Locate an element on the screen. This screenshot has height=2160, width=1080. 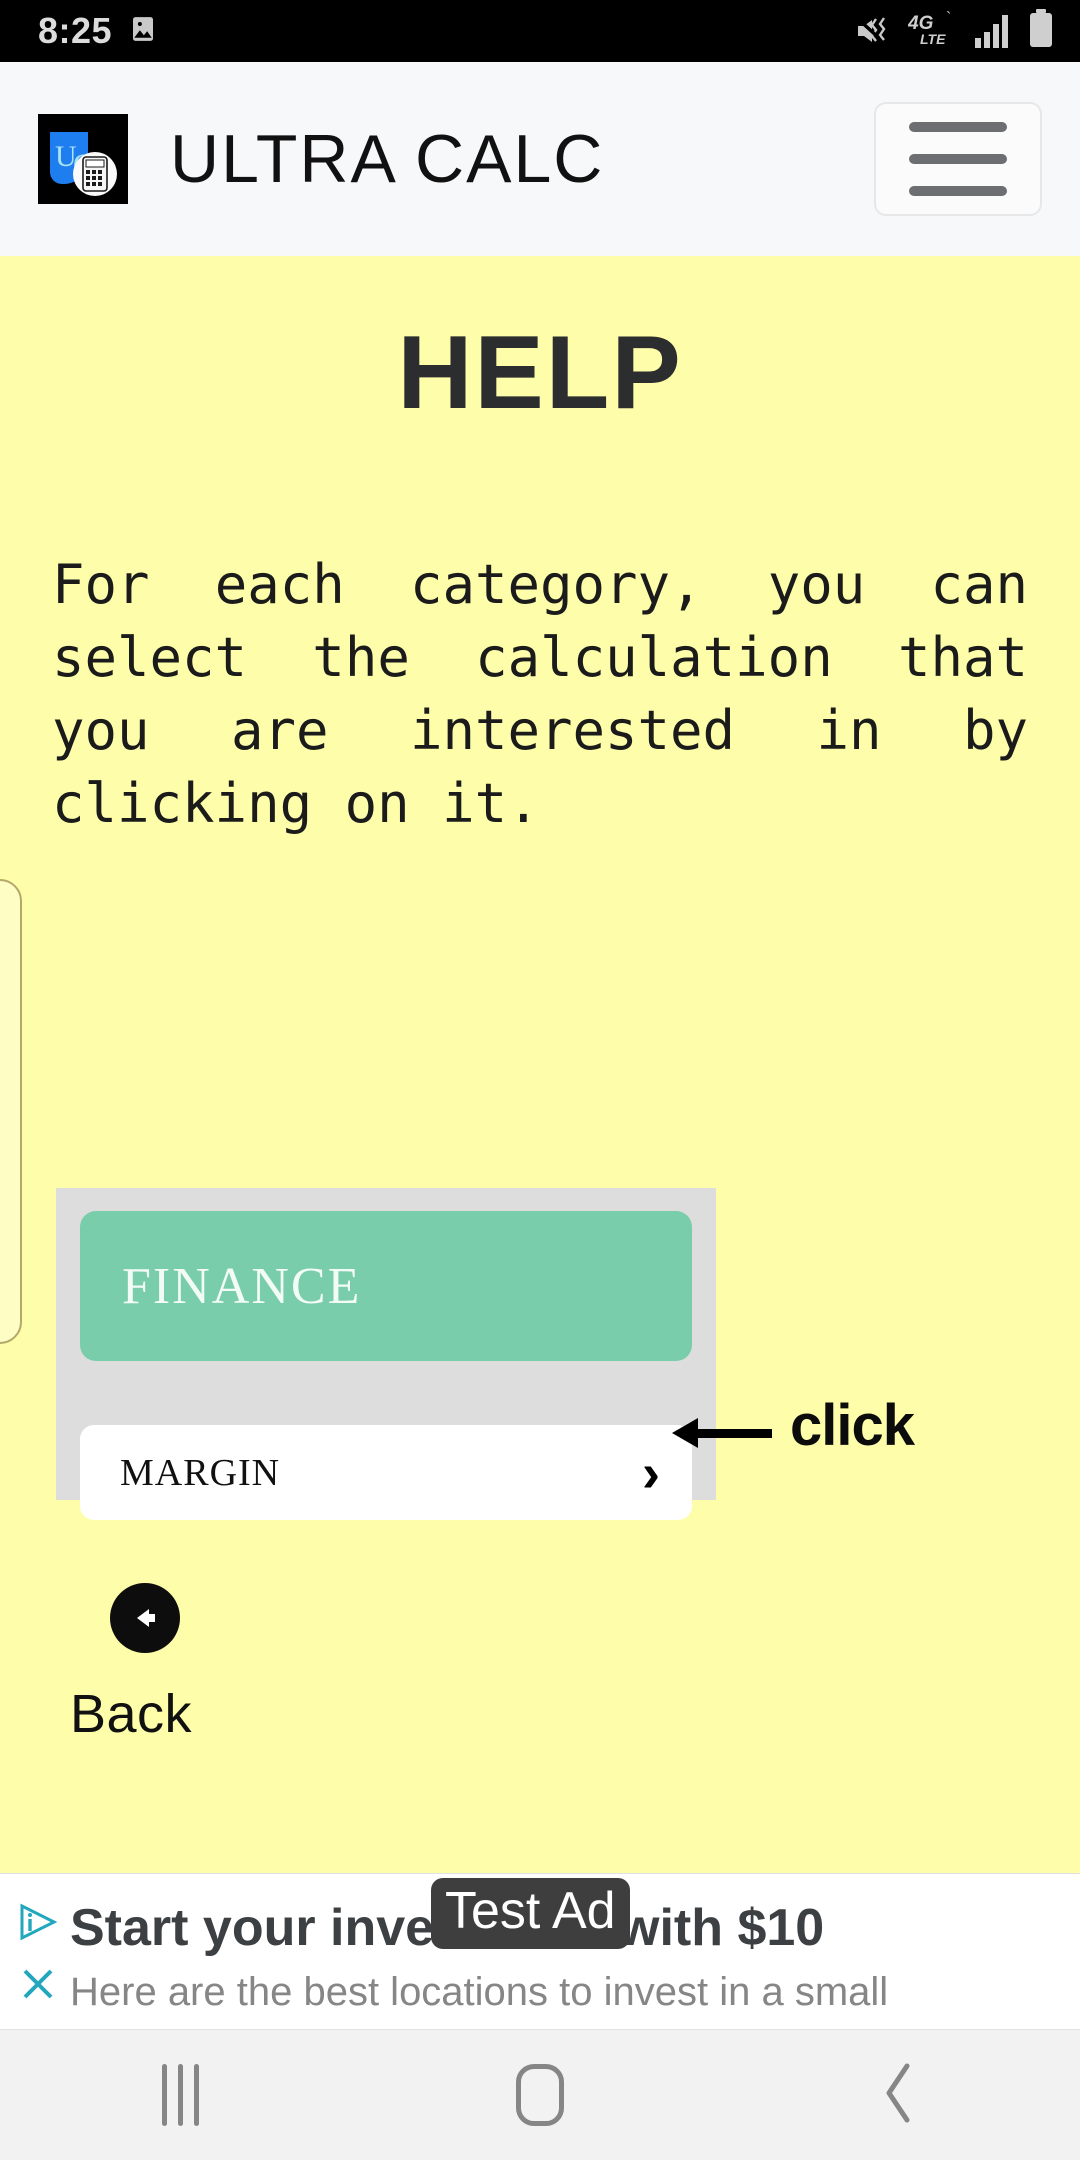
back-button: Back is located at coordinates (131, 1664).